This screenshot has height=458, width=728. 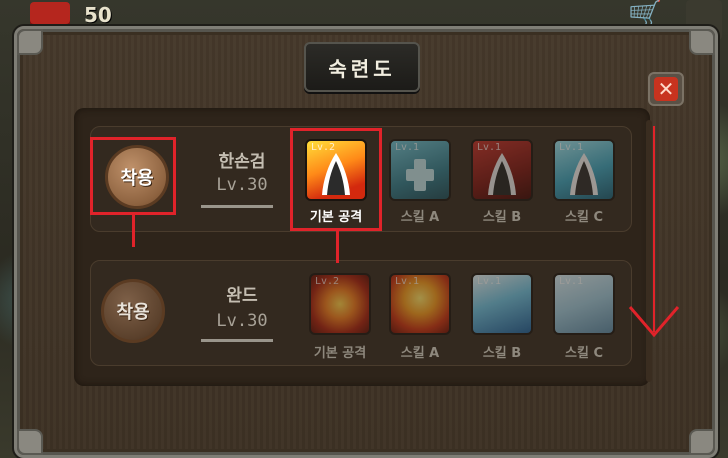 I want to click on skill-level: Lv.2, so click(x=327, y=281).